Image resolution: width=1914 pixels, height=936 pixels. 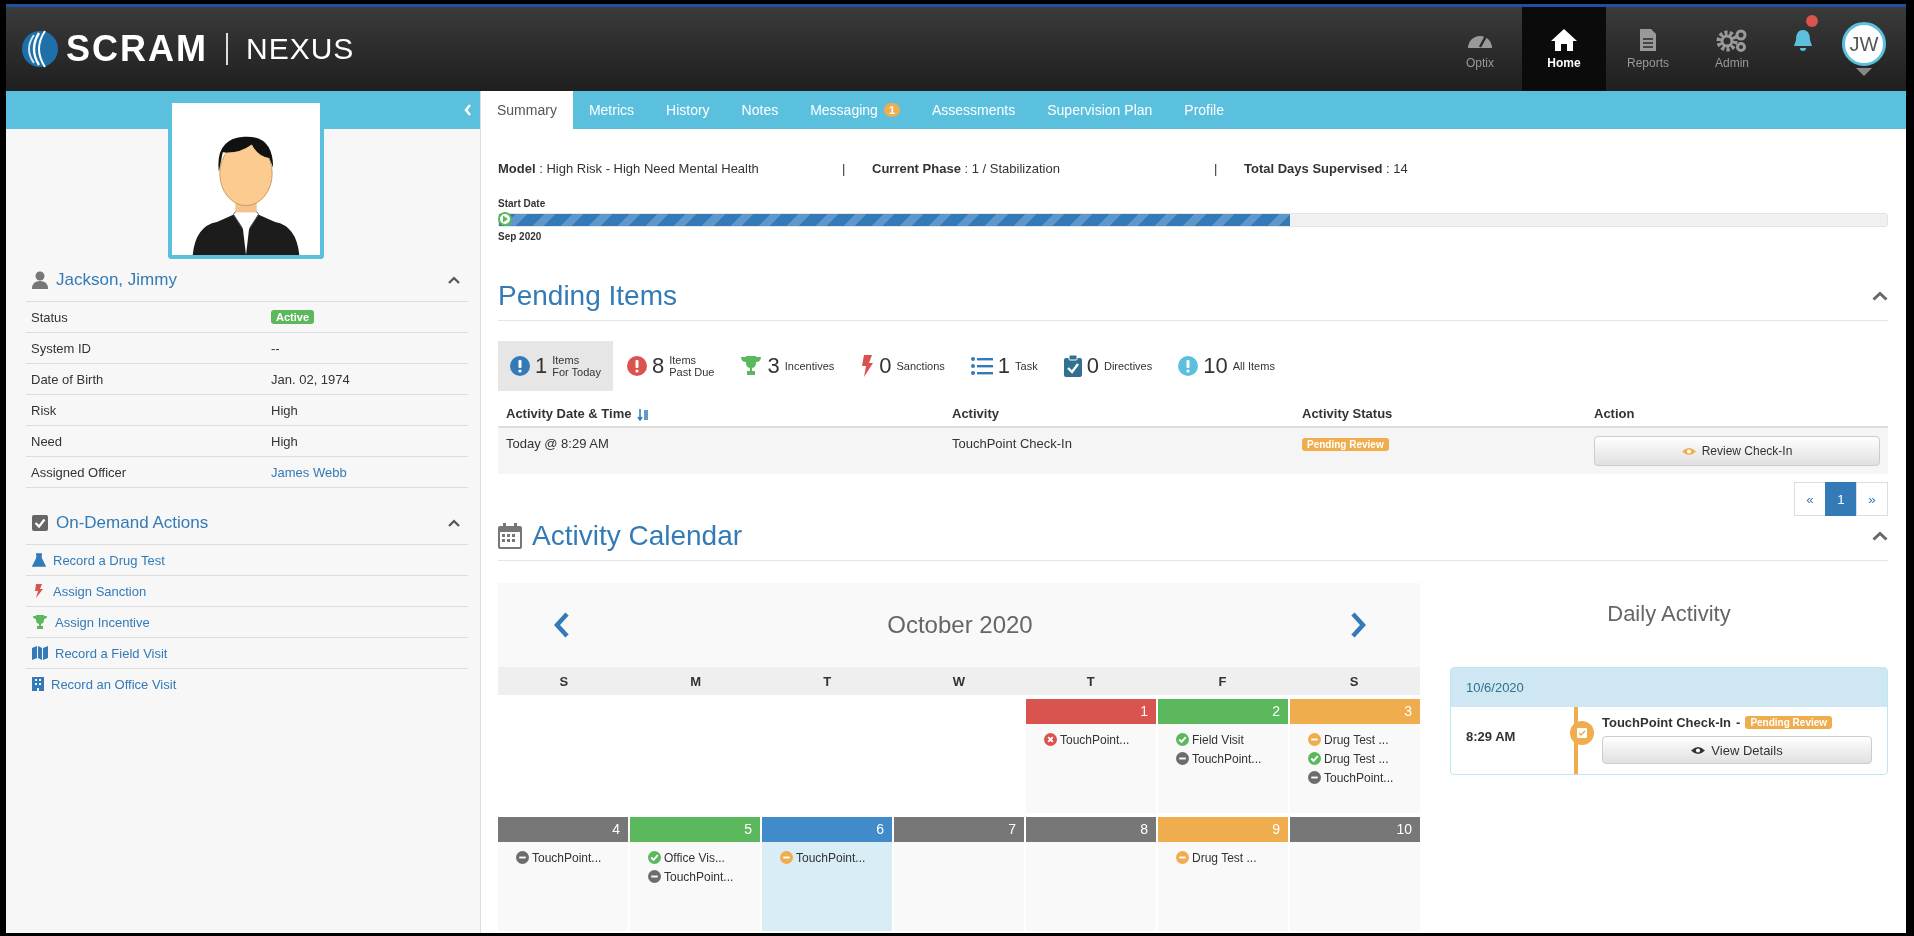 I want to click on sort-icon, so click(x=643, y=414).